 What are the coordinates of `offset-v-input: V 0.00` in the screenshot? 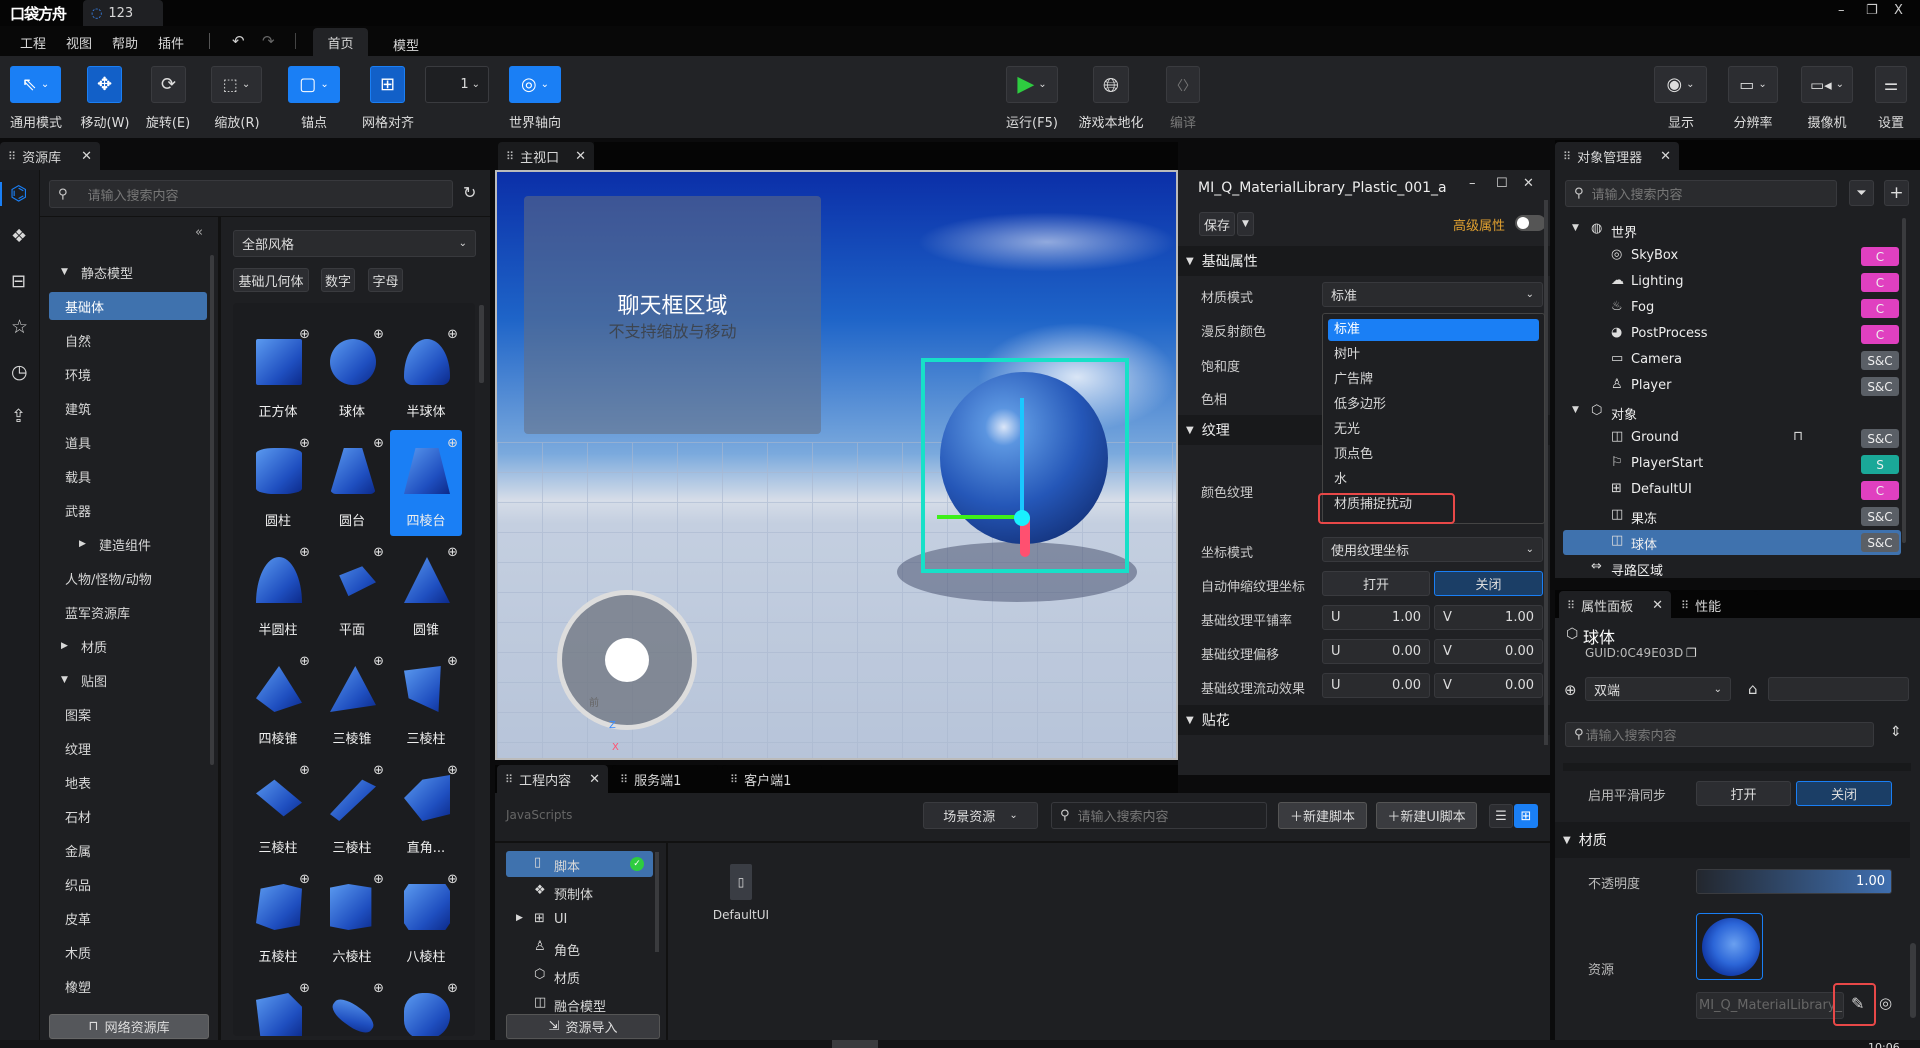 It's located at (1488, 651).